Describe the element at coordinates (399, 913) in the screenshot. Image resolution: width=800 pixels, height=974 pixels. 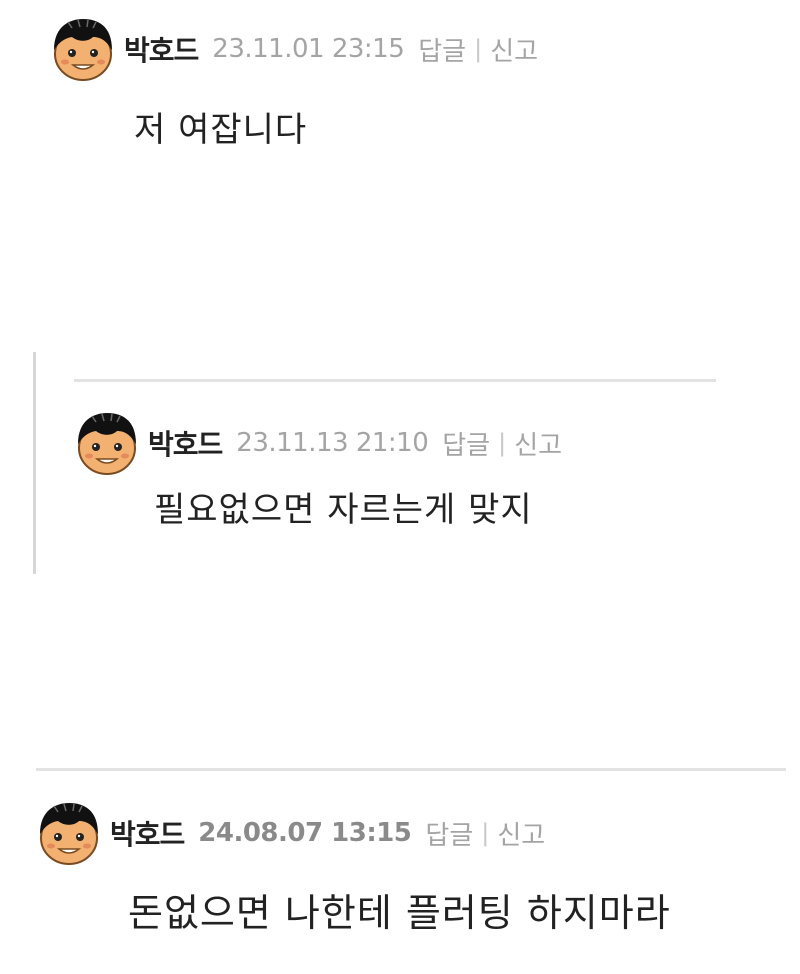
I see `comment-body: 돈없으면 나한테 플러팅 하지마라` at that location.